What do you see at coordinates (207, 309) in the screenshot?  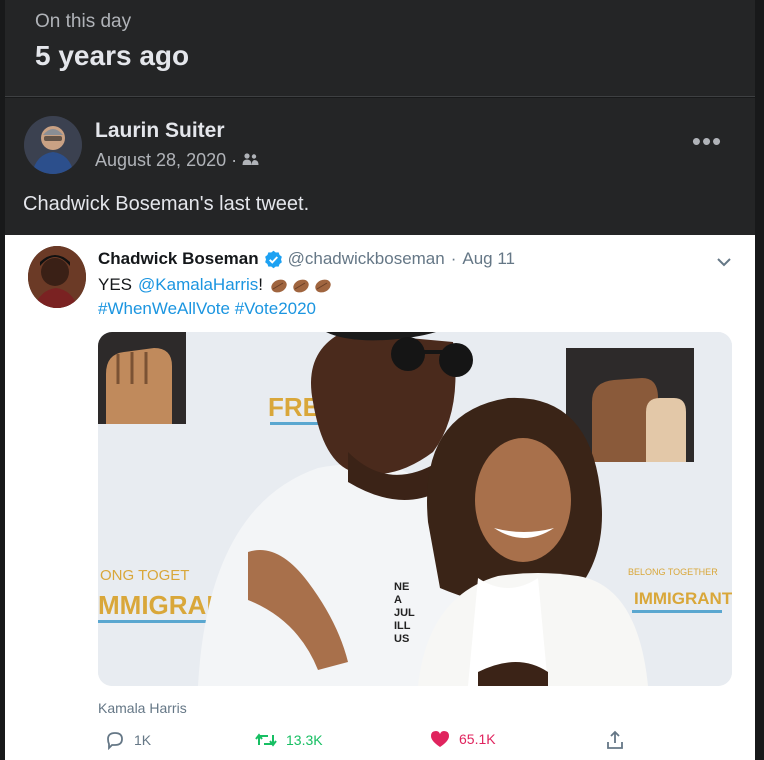 I see `tweet-hashtags: #WhenWeAllVote #Vote2020` at bounding box center [207, 309].